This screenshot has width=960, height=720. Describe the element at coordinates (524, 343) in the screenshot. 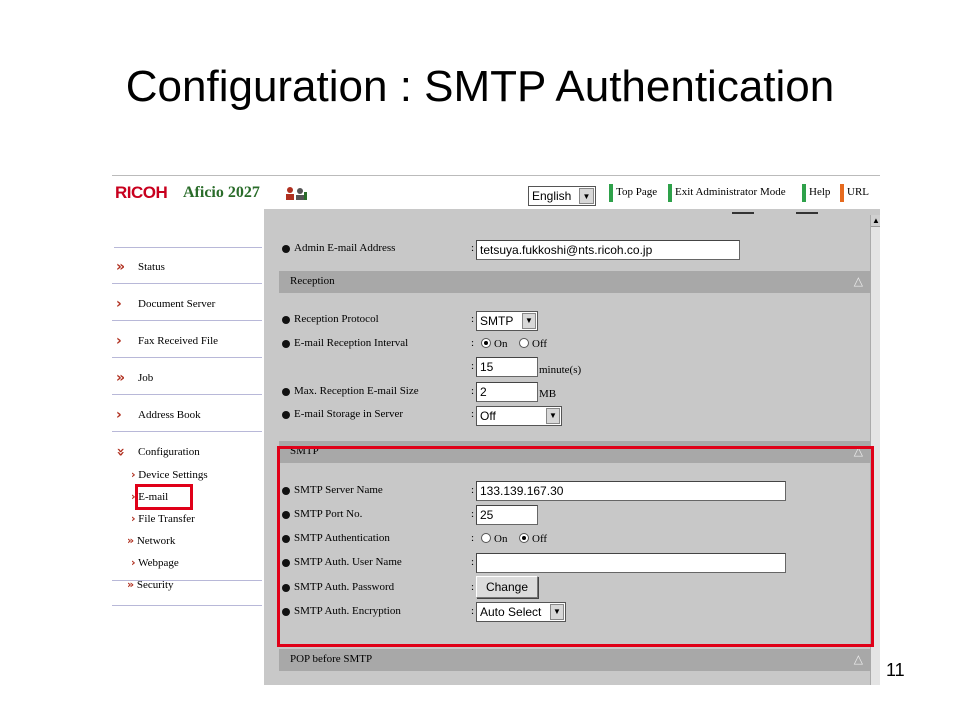

I see `interval-off-radio` at that location.